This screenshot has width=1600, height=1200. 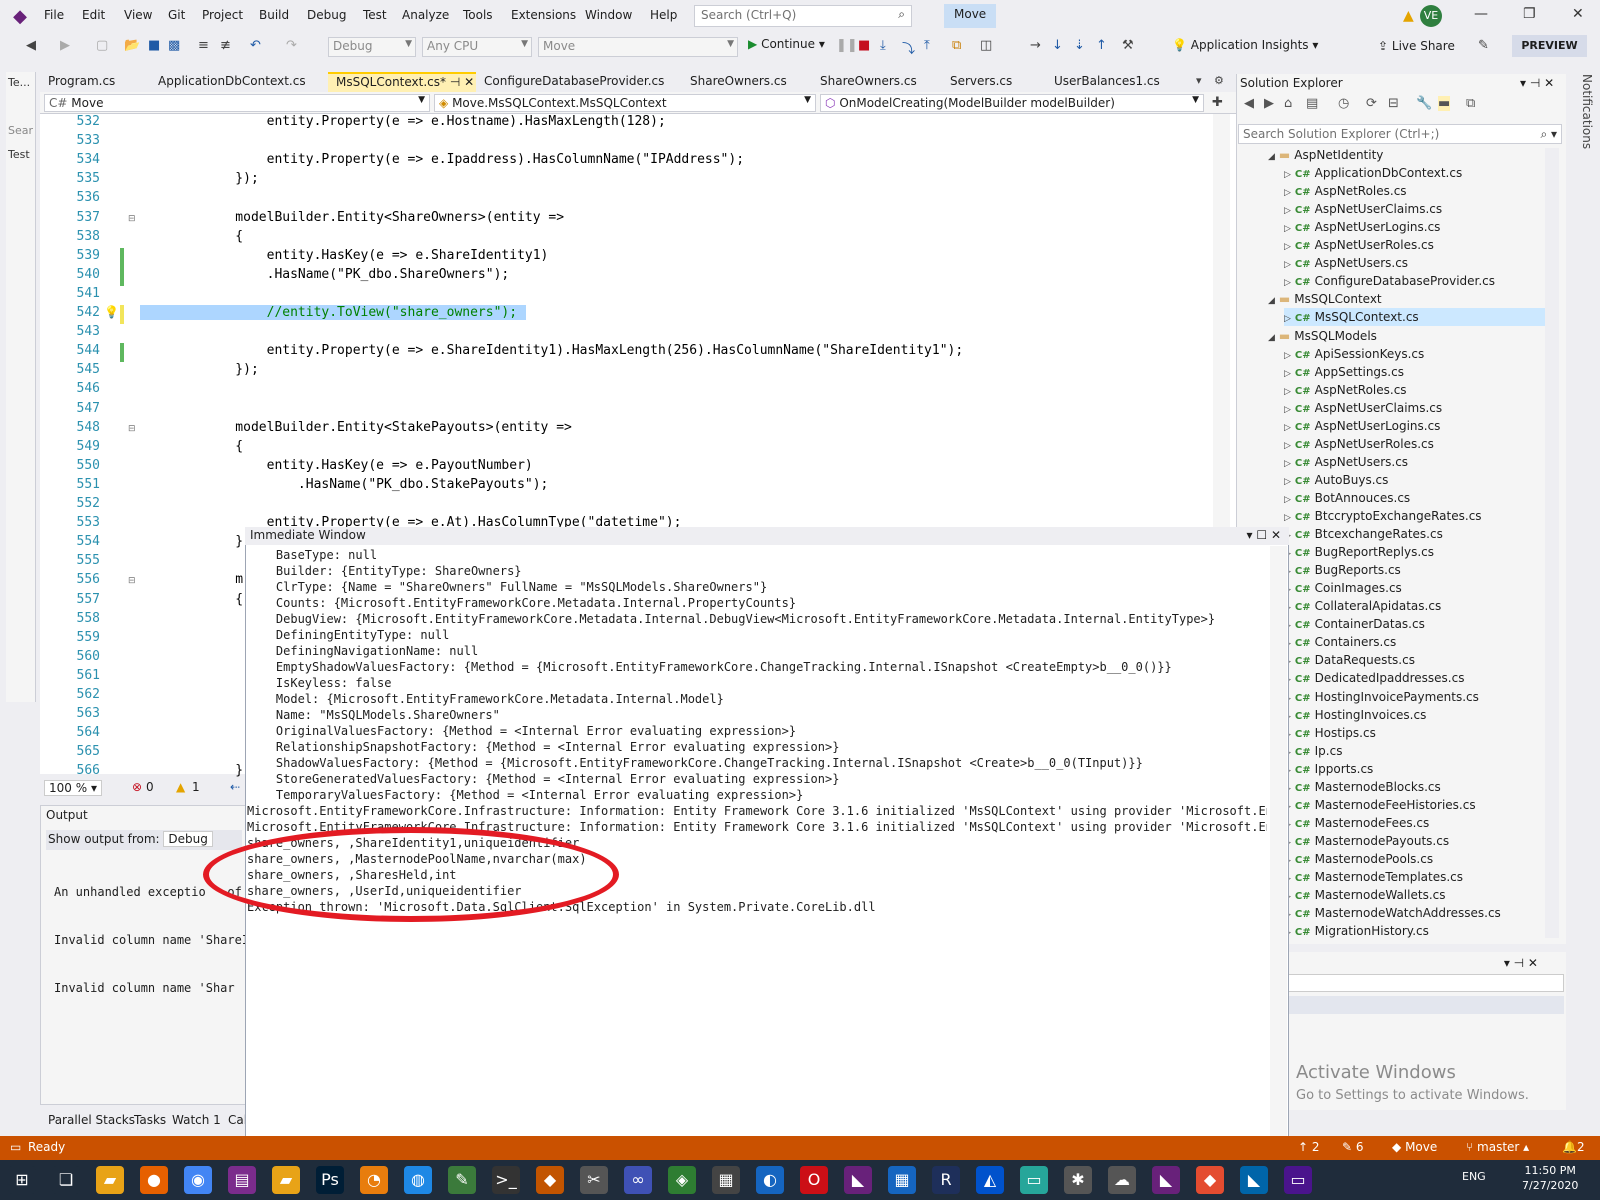 I want to click on solution-explorer-scrollbar, so click(x=1552, y=543).